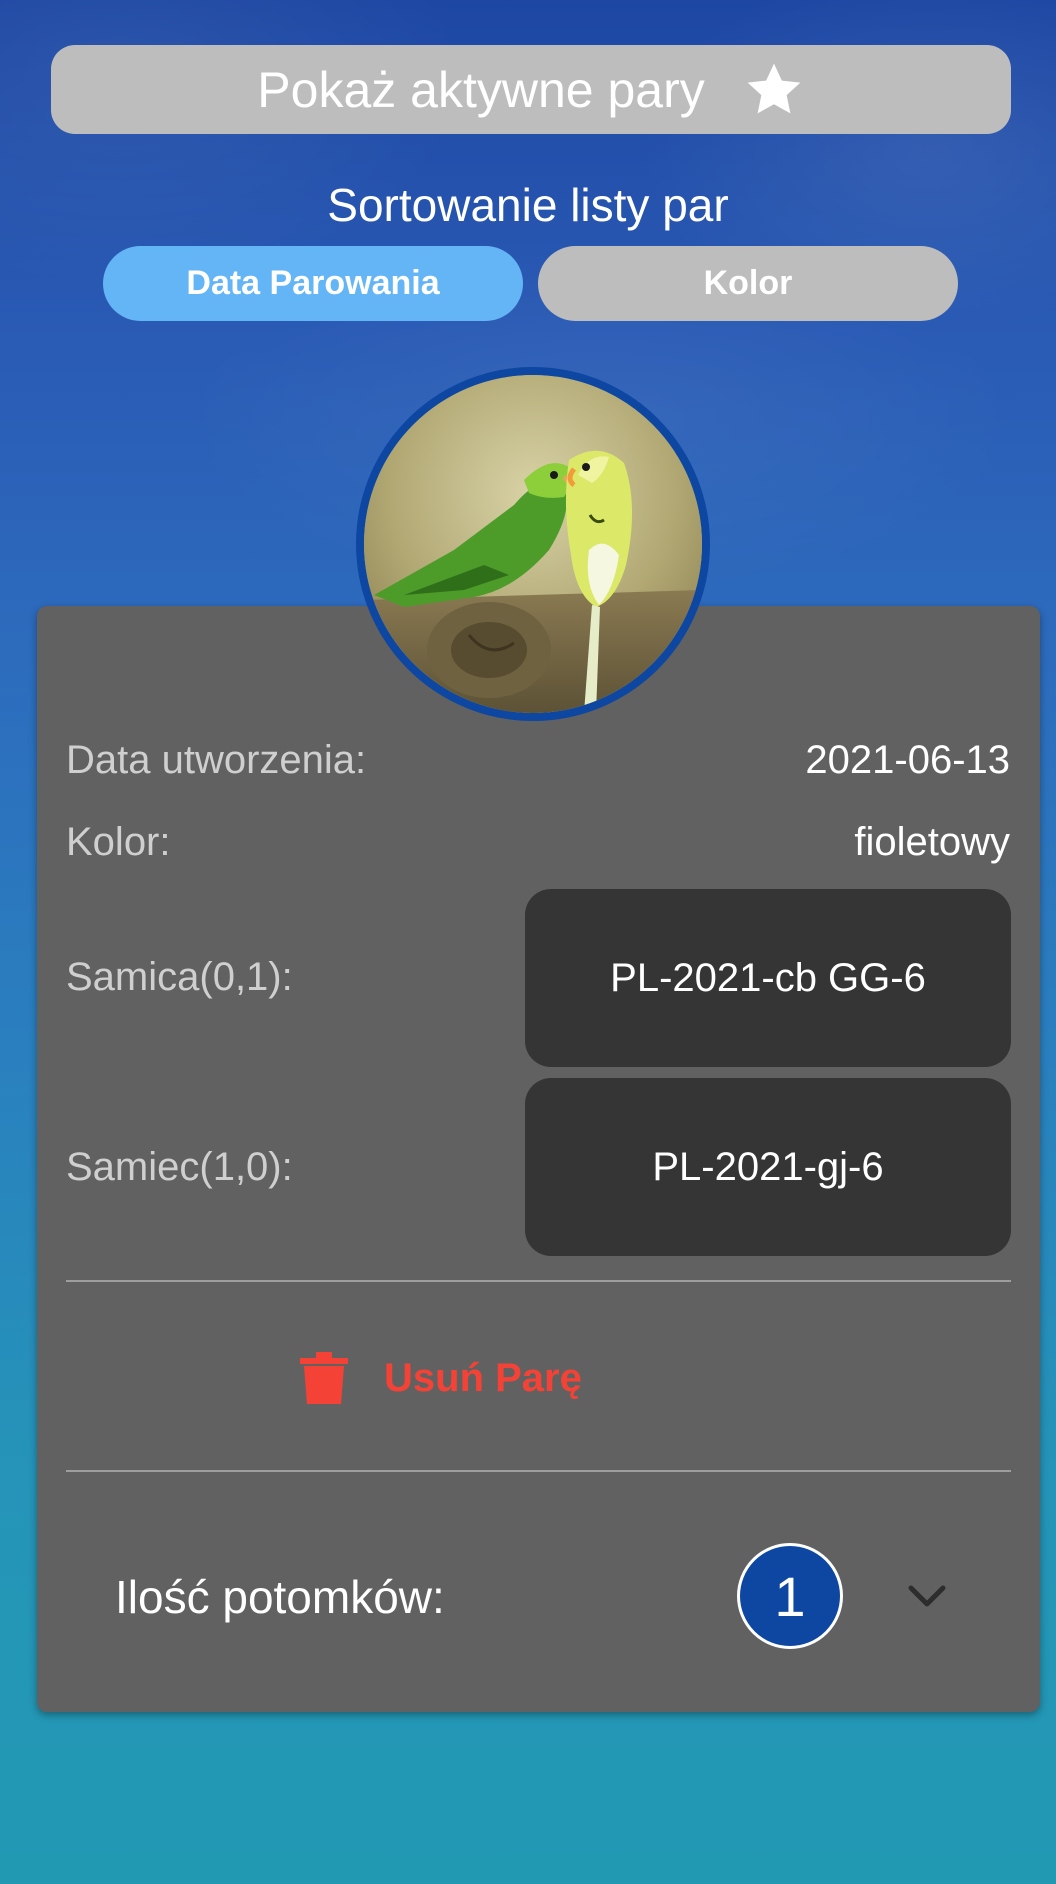 This screenshot has height=1884, width=1056. Describe the element at coordinates (280, 1597) in the screenshot. I see `offspring-label: Ilość potomków:` at that location.